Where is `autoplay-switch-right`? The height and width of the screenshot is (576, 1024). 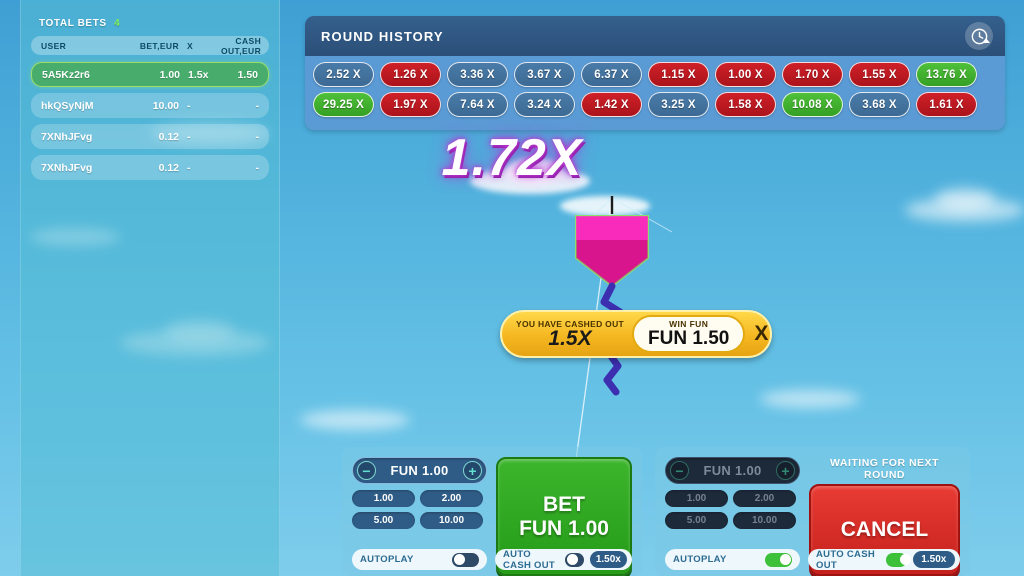 autoplay-switch-right is located at coordinates (778, 559).